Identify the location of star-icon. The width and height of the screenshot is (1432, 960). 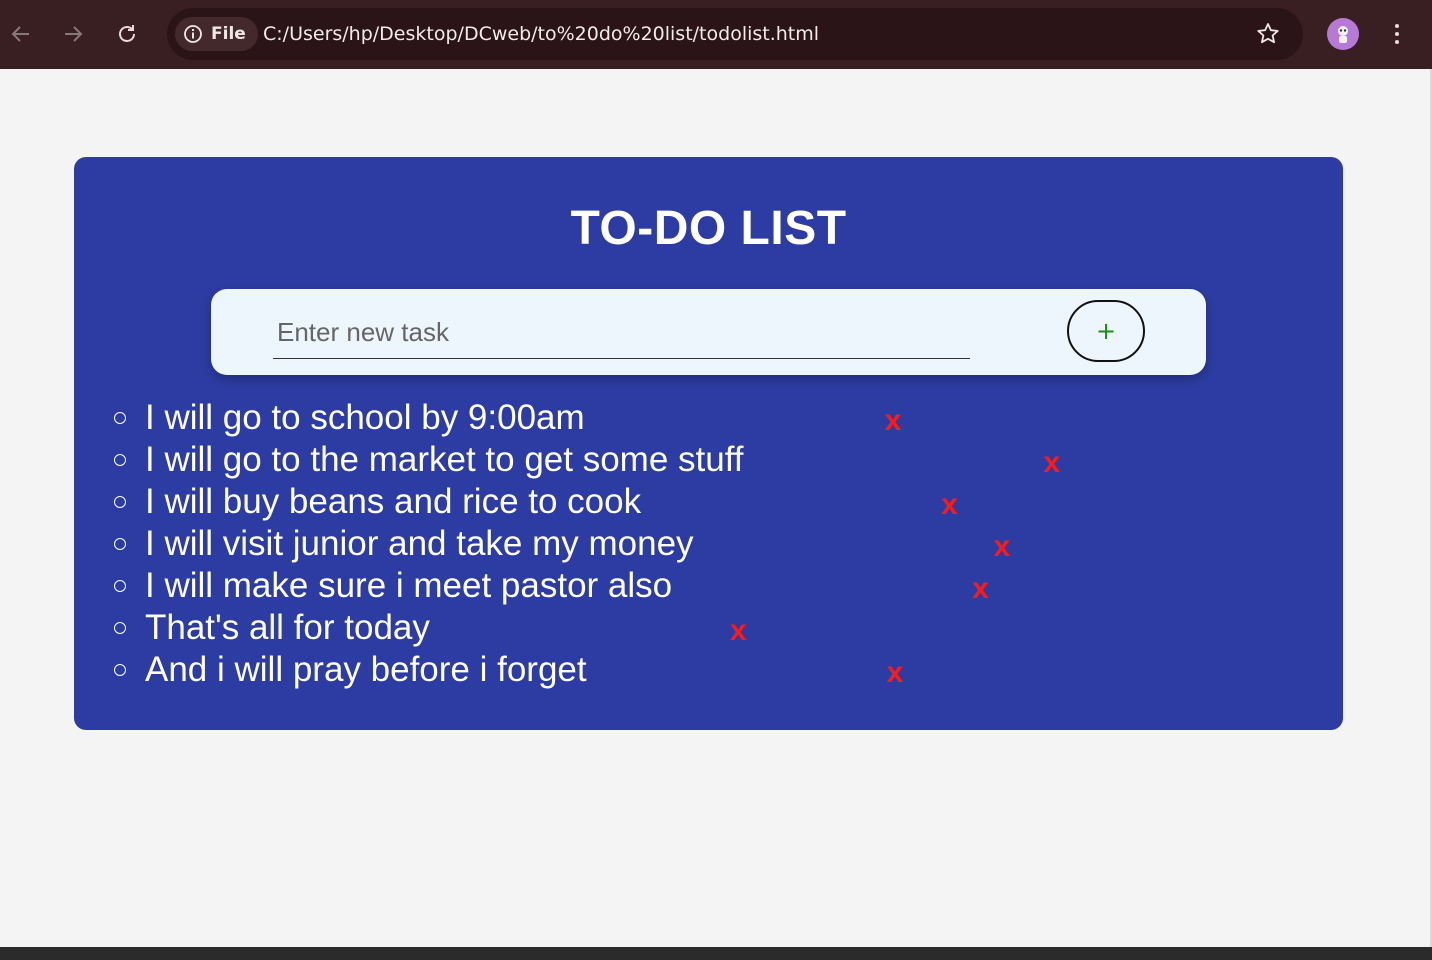
(1268, 34).